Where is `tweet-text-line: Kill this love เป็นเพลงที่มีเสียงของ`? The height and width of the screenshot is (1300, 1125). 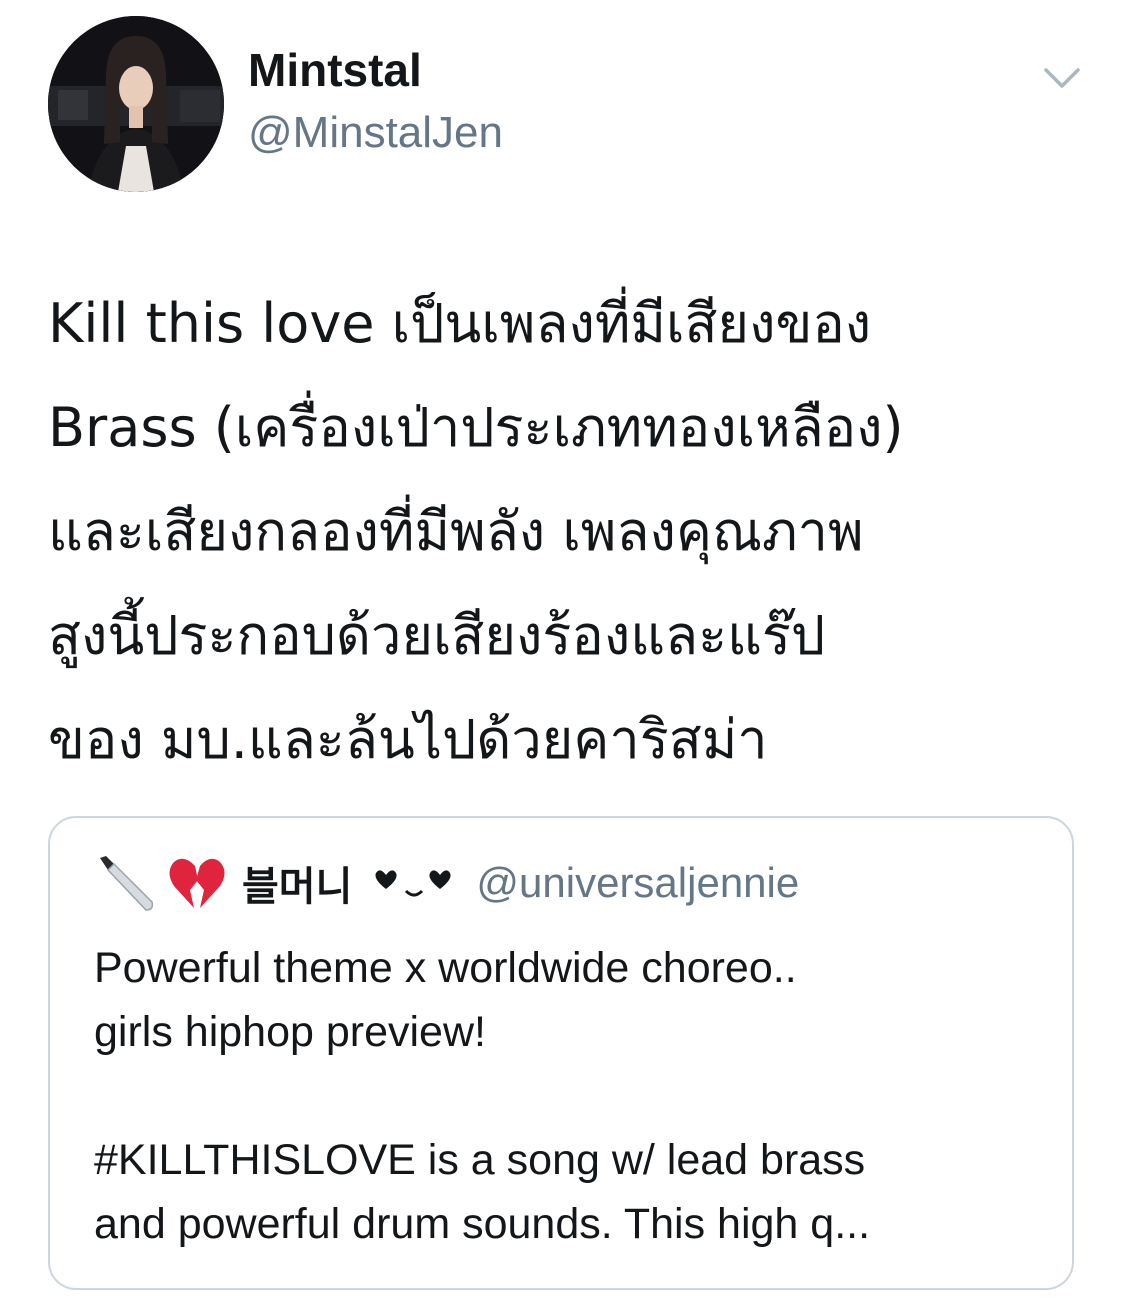 tweet-text-line: Kill this love เป็นเพลงที่มีเสียงของ is located at coordinates (460, 323).